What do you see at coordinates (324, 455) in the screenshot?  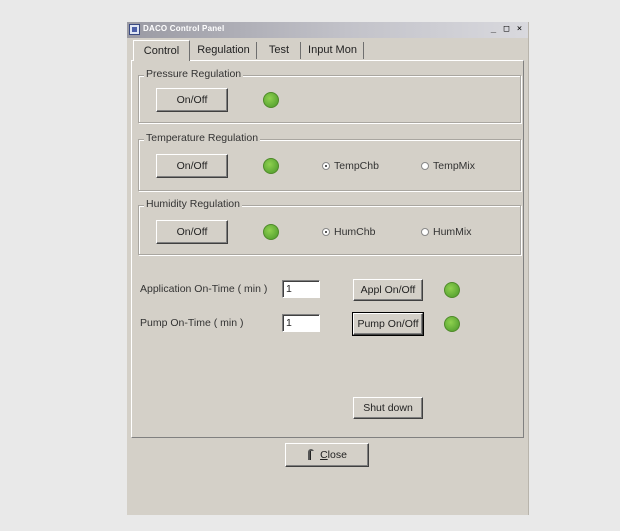 I see `close-button-mnemonic: C` at bounding box center [324, 455].